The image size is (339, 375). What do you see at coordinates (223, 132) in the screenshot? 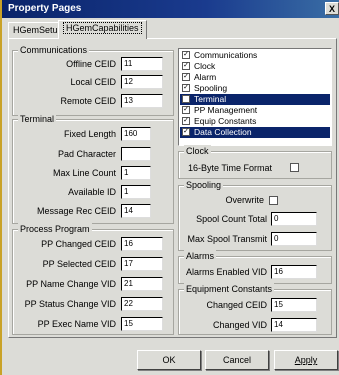
I see `capability-label: Data Collection` at bounding box center [223, 132].